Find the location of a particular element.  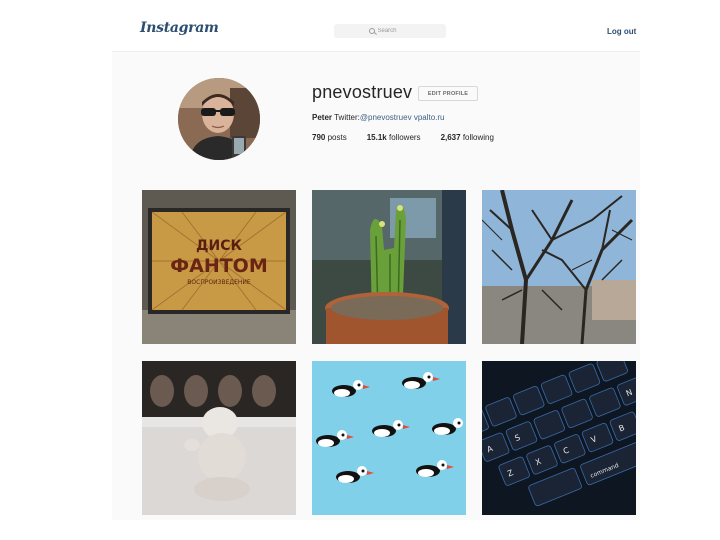

sign-line-3: ВОСПРОИЗВЕДЕНИЕ is located at coordinates (219, 282).